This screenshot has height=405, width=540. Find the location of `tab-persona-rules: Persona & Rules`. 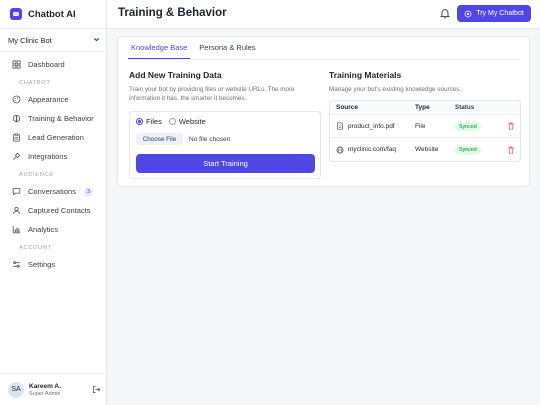

tab-persona-rules: Persona & Rules is located at coordinates (227, 48).